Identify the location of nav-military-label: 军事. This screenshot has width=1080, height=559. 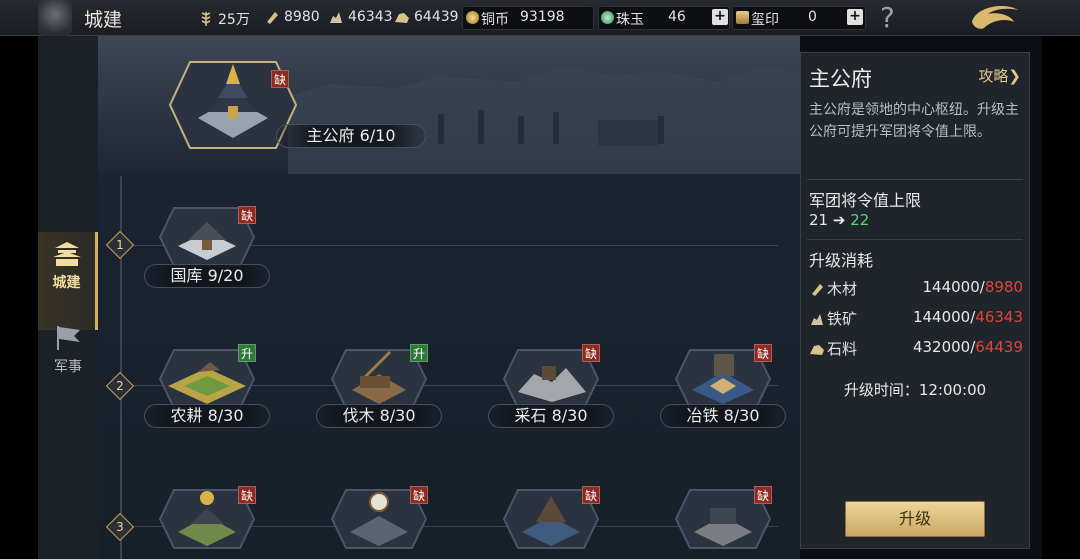
(68, 367).